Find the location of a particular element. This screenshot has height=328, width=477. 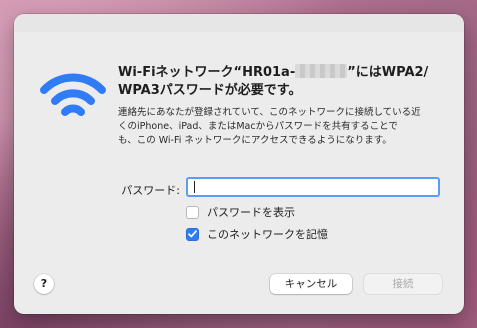

connect-button: 接続 is located at coordinates (403, 284).